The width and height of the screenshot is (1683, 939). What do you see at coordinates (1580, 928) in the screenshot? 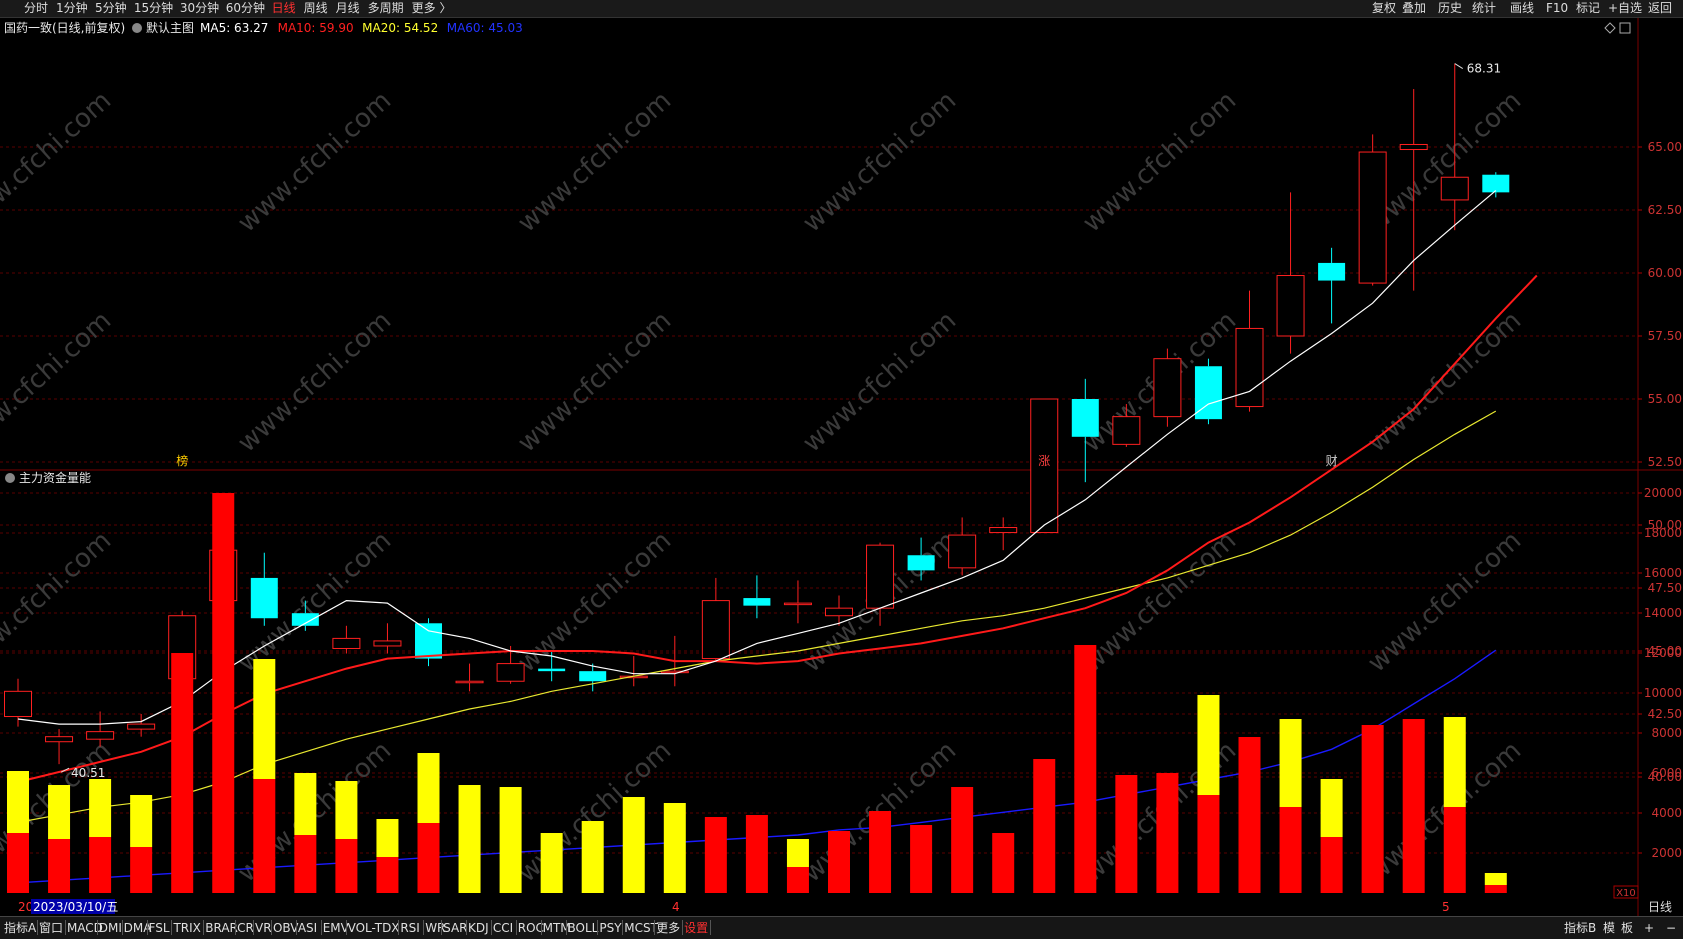
I see `bottom-right-tool: 指标B` at bounding box center [1580, 928].